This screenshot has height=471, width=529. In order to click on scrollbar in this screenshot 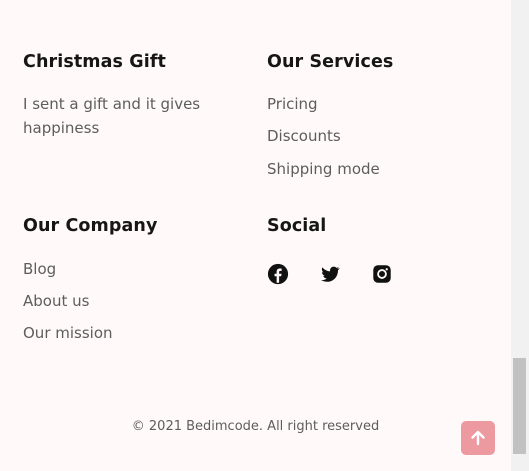, I will do `click(520, 235)`.